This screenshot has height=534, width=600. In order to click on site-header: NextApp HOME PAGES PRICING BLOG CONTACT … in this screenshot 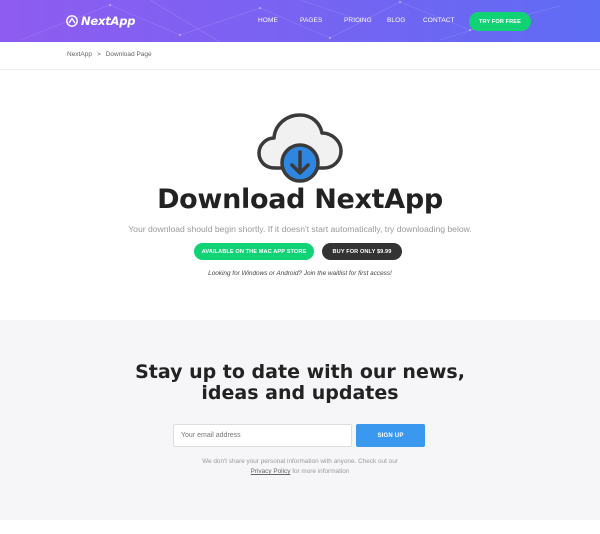, I will do `click(300, 21)`.